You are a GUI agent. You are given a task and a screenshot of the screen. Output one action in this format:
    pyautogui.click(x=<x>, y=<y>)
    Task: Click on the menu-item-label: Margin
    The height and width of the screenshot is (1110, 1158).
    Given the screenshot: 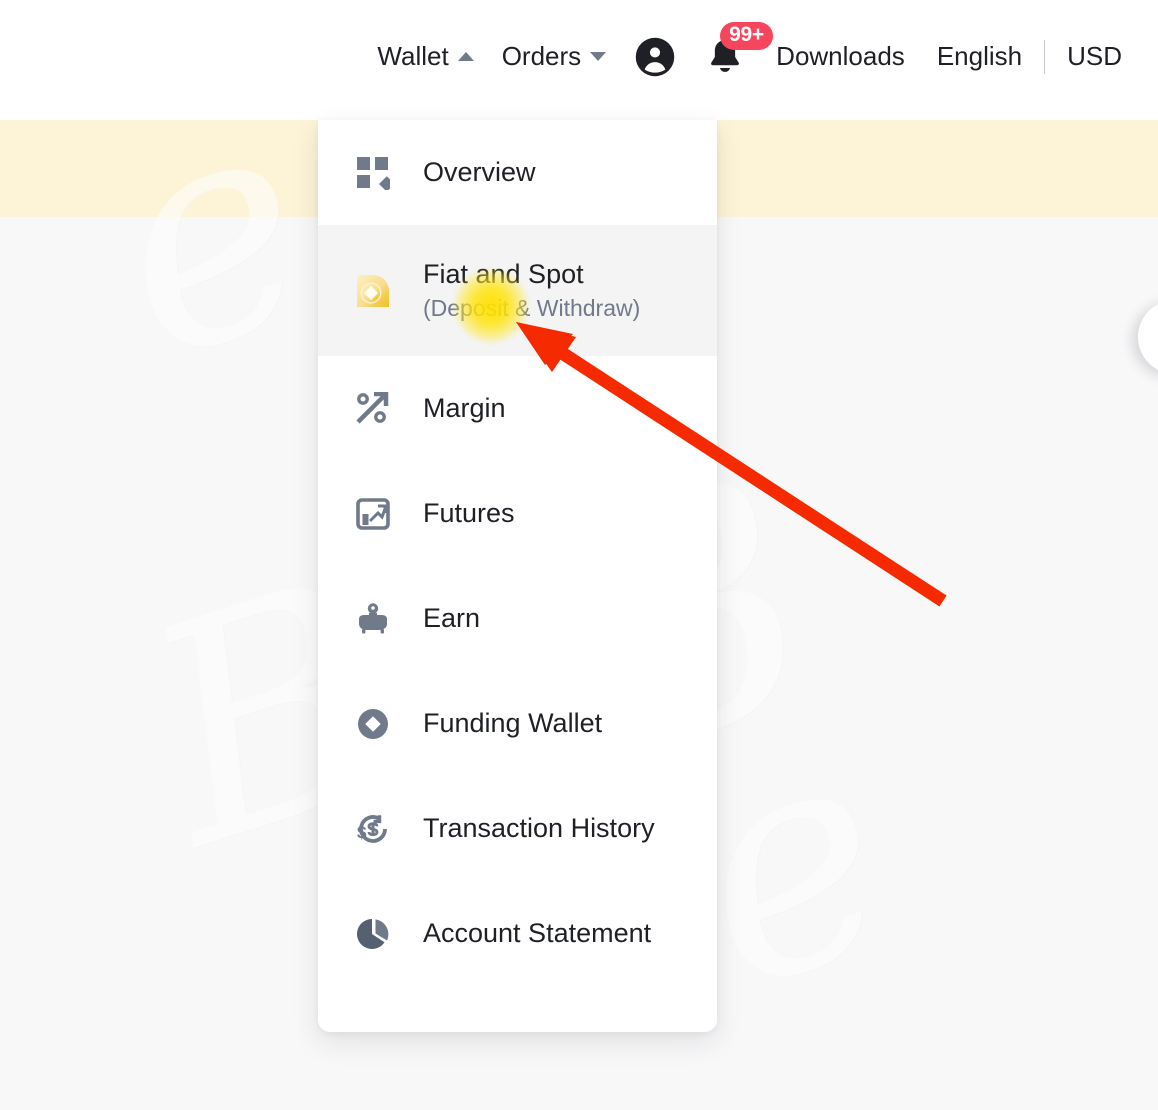 What is the action you would take?
    pyautogui.click(x=464, y=407)
    